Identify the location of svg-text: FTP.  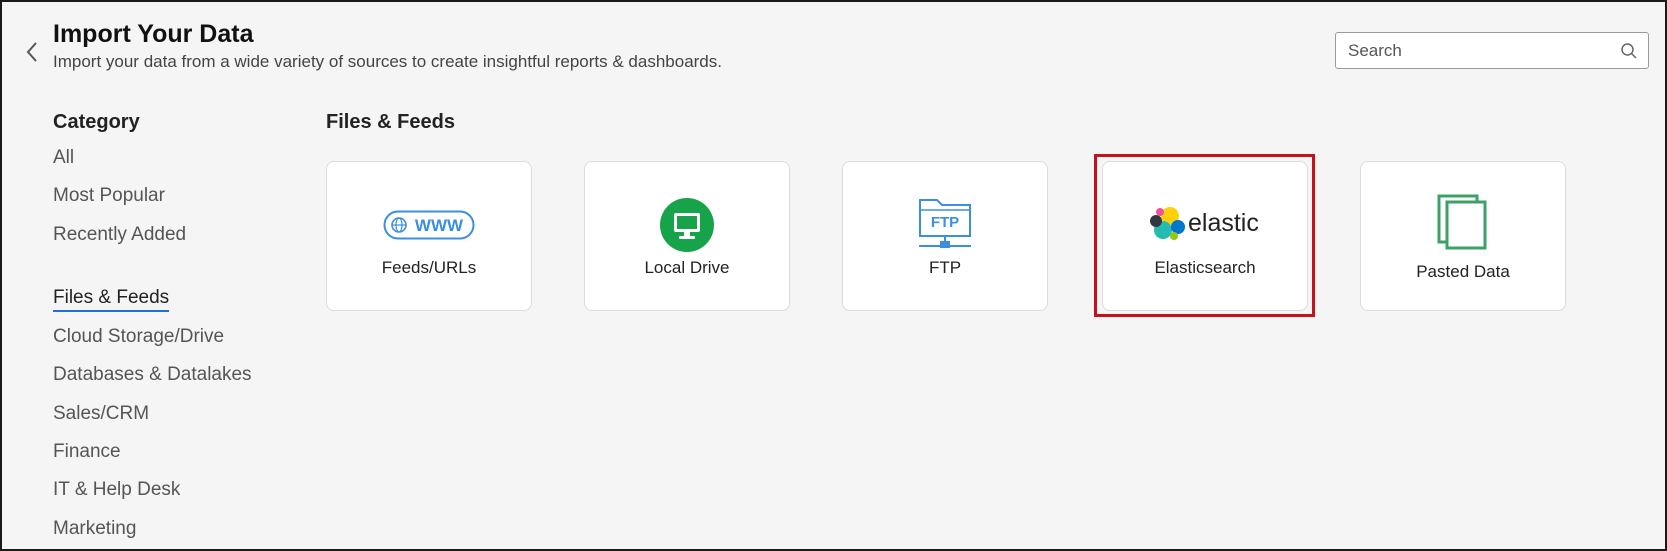
(945, 222).